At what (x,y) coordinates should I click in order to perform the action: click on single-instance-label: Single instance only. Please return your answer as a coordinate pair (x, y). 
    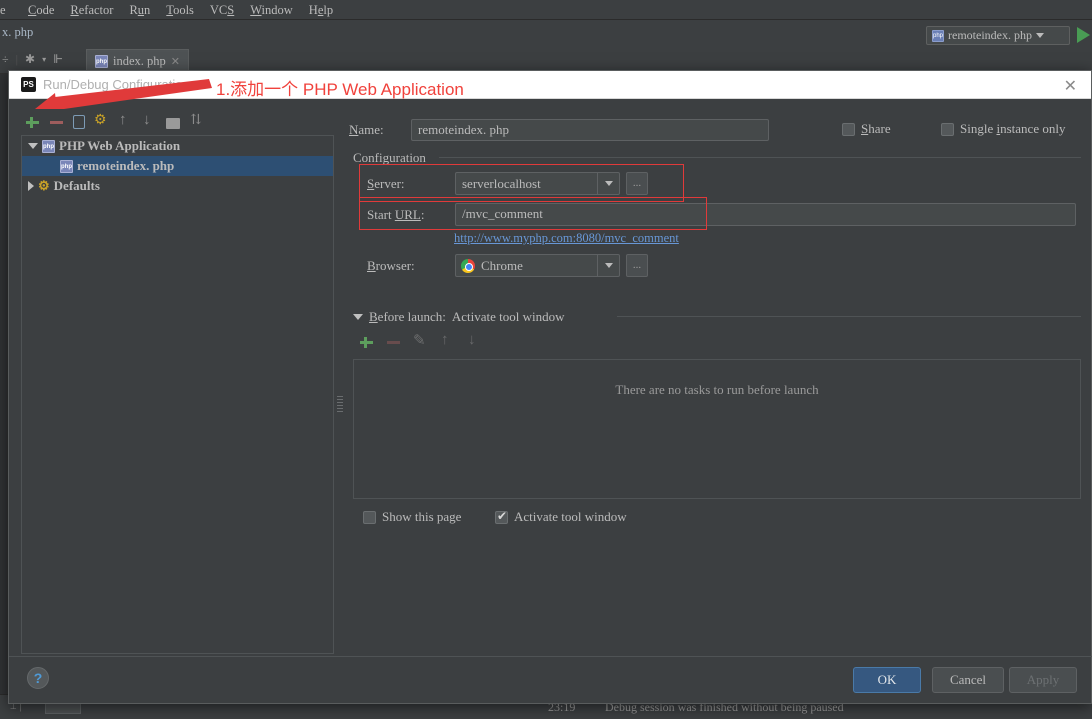
    Looking at the image, I should click on (1013, 128).